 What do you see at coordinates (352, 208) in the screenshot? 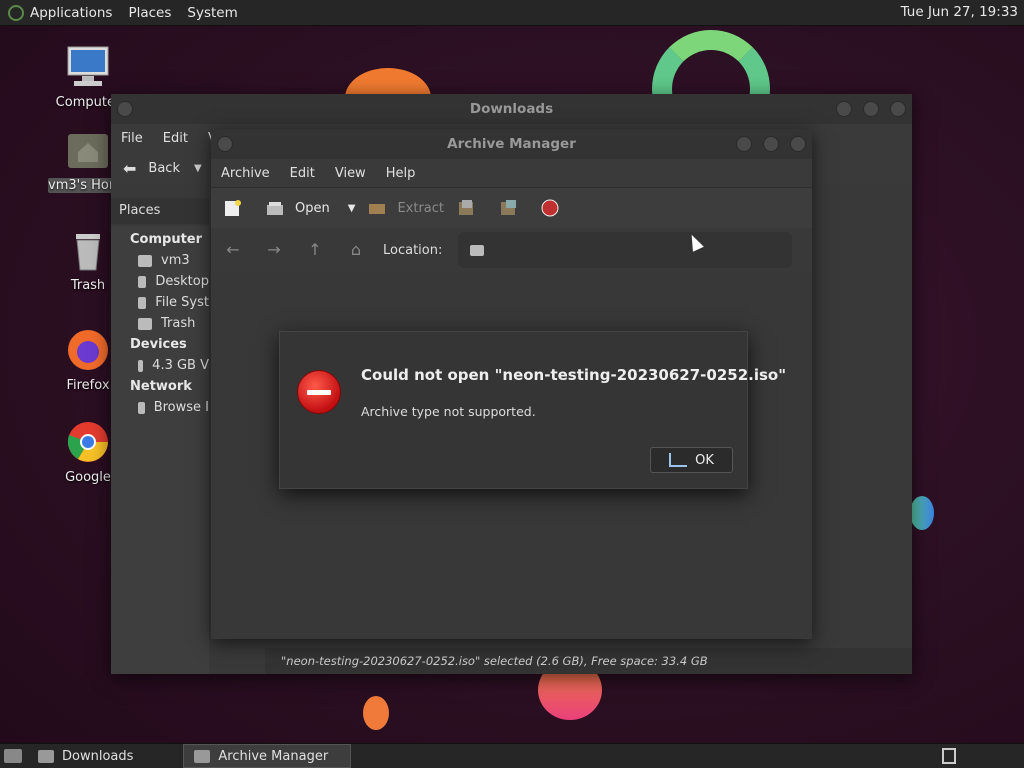
I see `open-dropdown-icon: ▼` at bounding box center [352, 208].